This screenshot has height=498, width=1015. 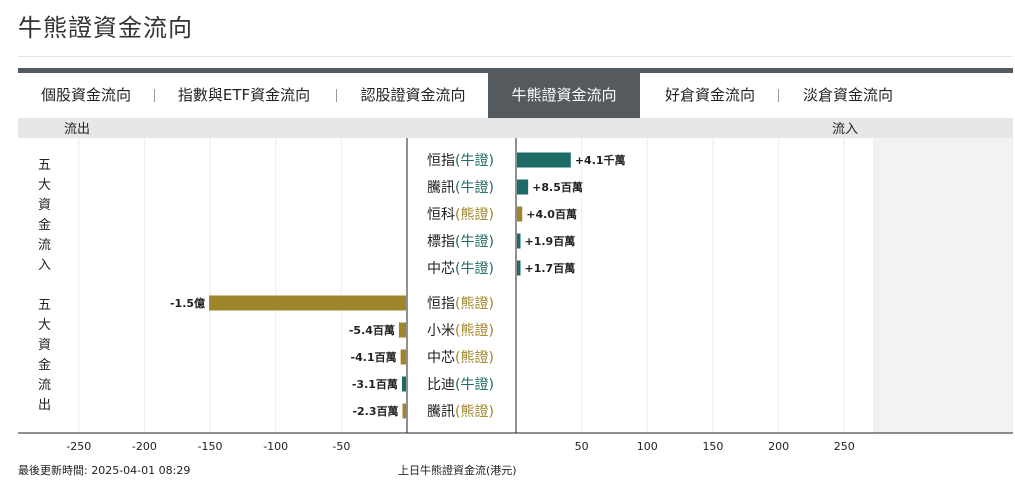 I want to click on bar-value-label: +4.1千萬, so click(x=600, y=160).